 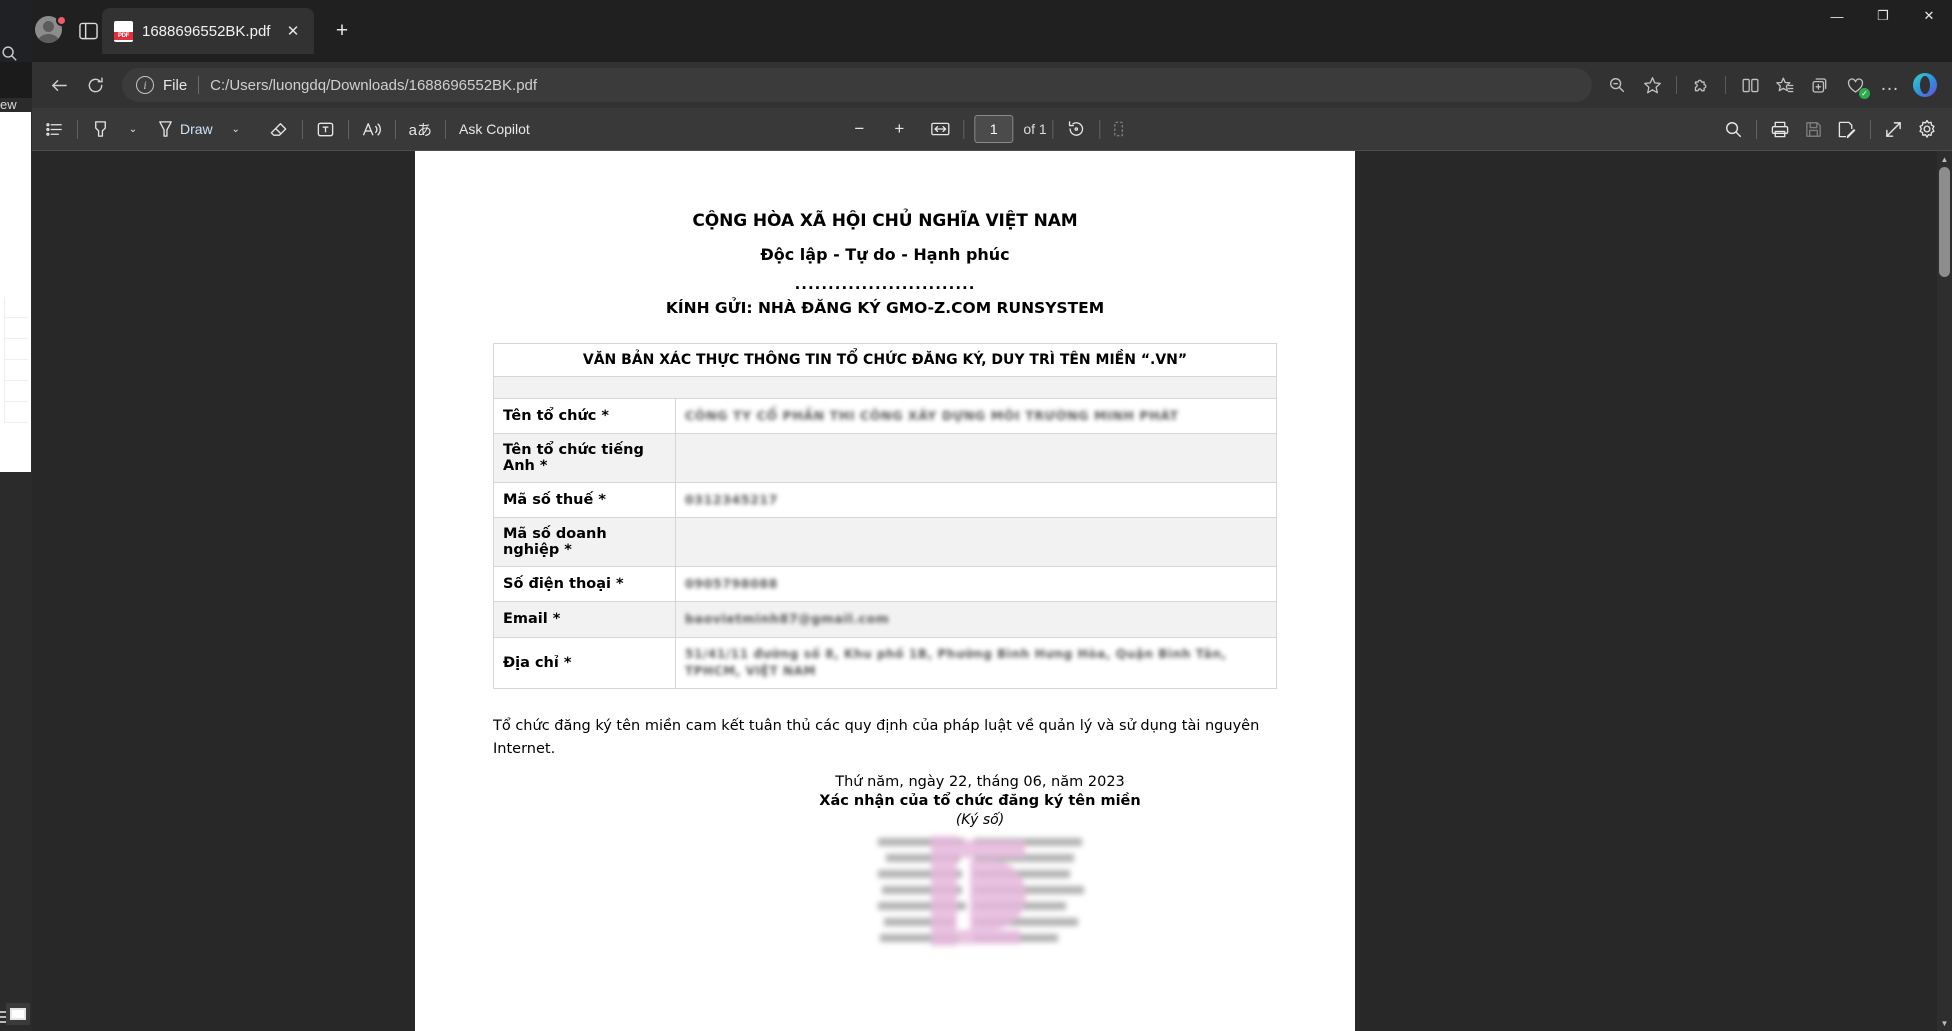 I want to click on maximize-button: ❐, so click(x=1883, y=16).